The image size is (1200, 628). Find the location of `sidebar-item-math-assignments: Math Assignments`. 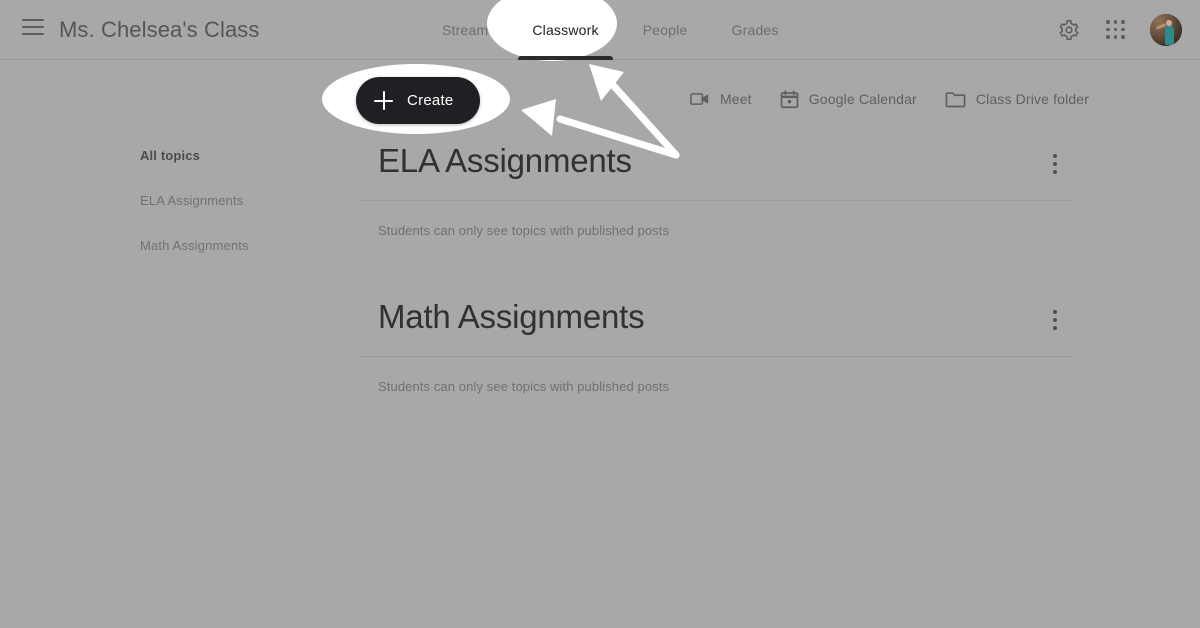

sidebar-item-math-assignments: Math Assignments is located at coordinates (240, 246).